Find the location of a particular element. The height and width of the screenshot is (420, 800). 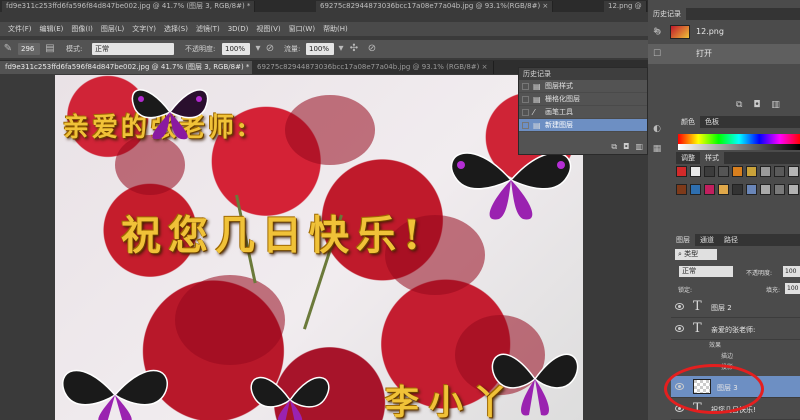

layer-filter-select: ⌕ 类型 is located at coordinates (696, 254).